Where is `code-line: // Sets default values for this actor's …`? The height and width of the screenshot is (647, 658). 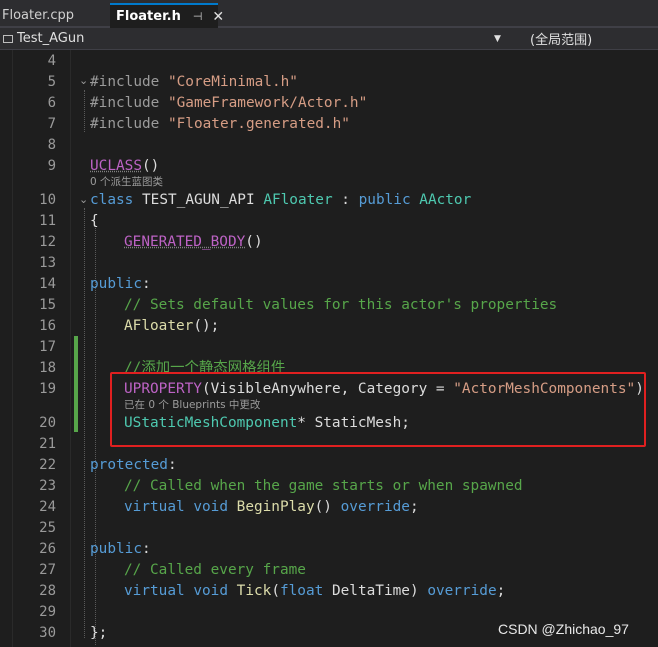 code-line: // Sets default values for this actor's … is located at coordinates (341, 305).